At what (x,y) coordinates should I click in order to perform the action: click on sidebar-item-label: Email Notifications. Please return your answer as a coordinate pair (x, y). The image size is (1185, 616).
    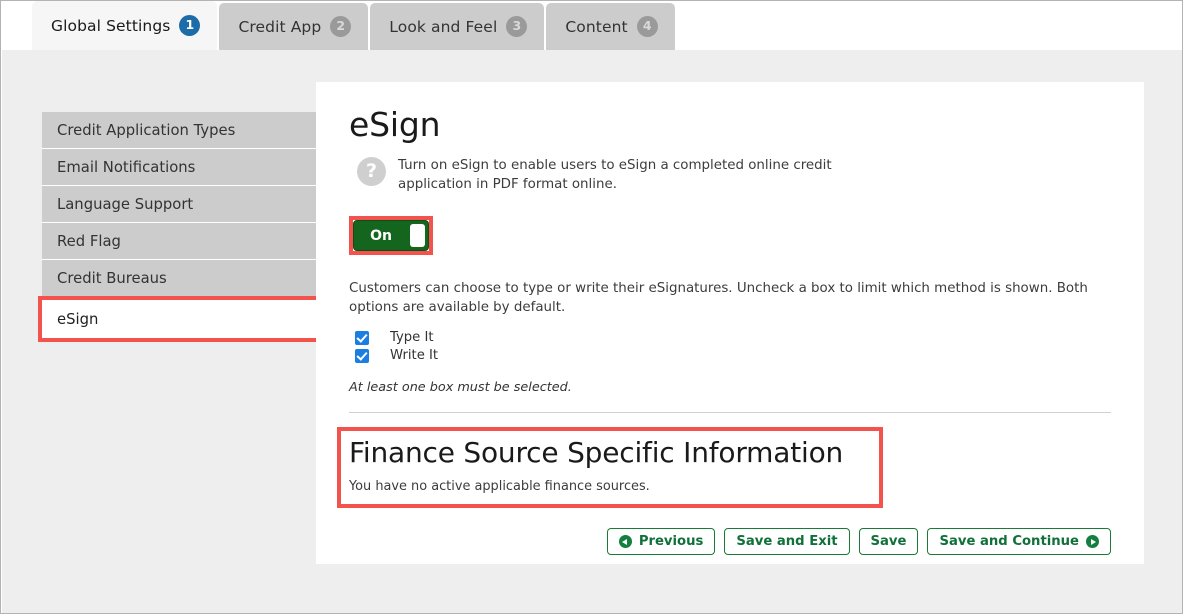
    Looking at the image, I should click on (126, 167).